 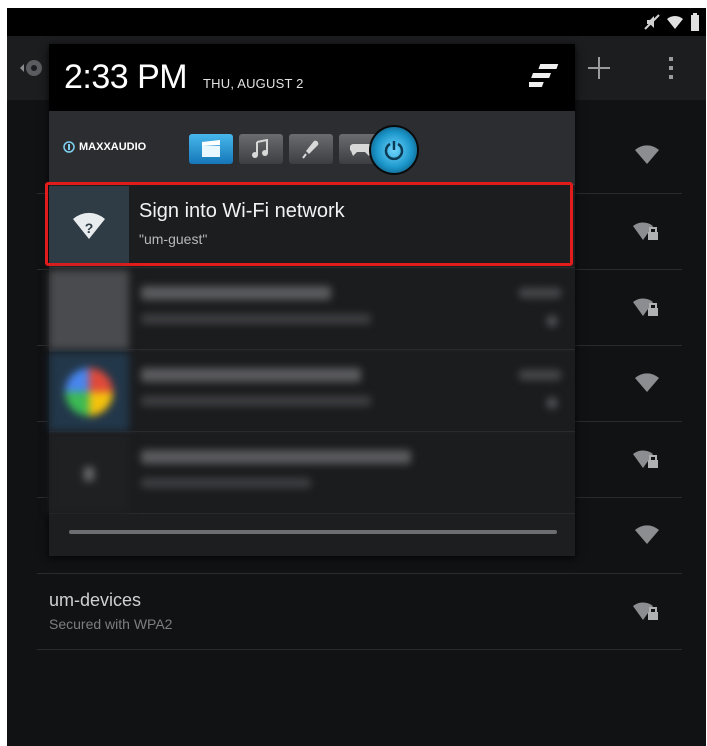 I want to click on highlight-outline, so click(x=309, y=224).